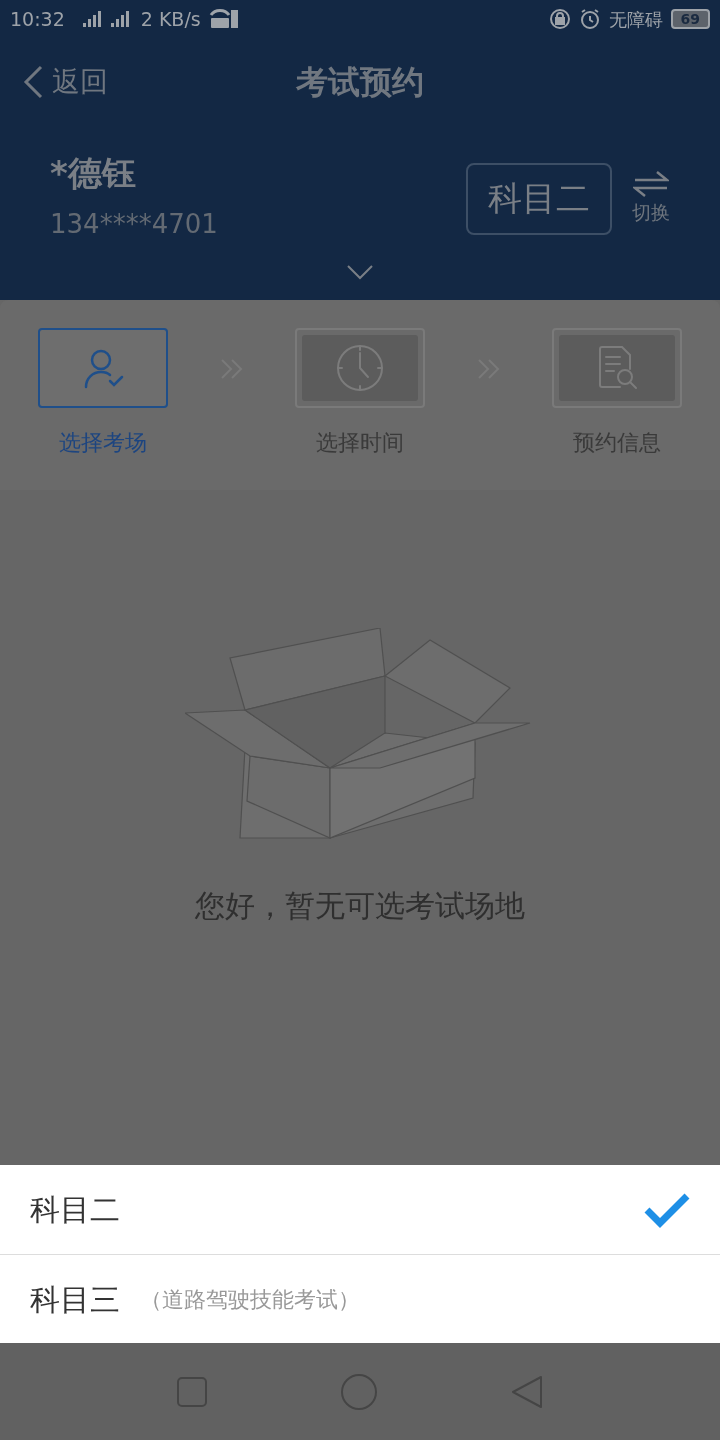 The image size is (720, 1440). I want to click on clock-icon, so click(360, 368).